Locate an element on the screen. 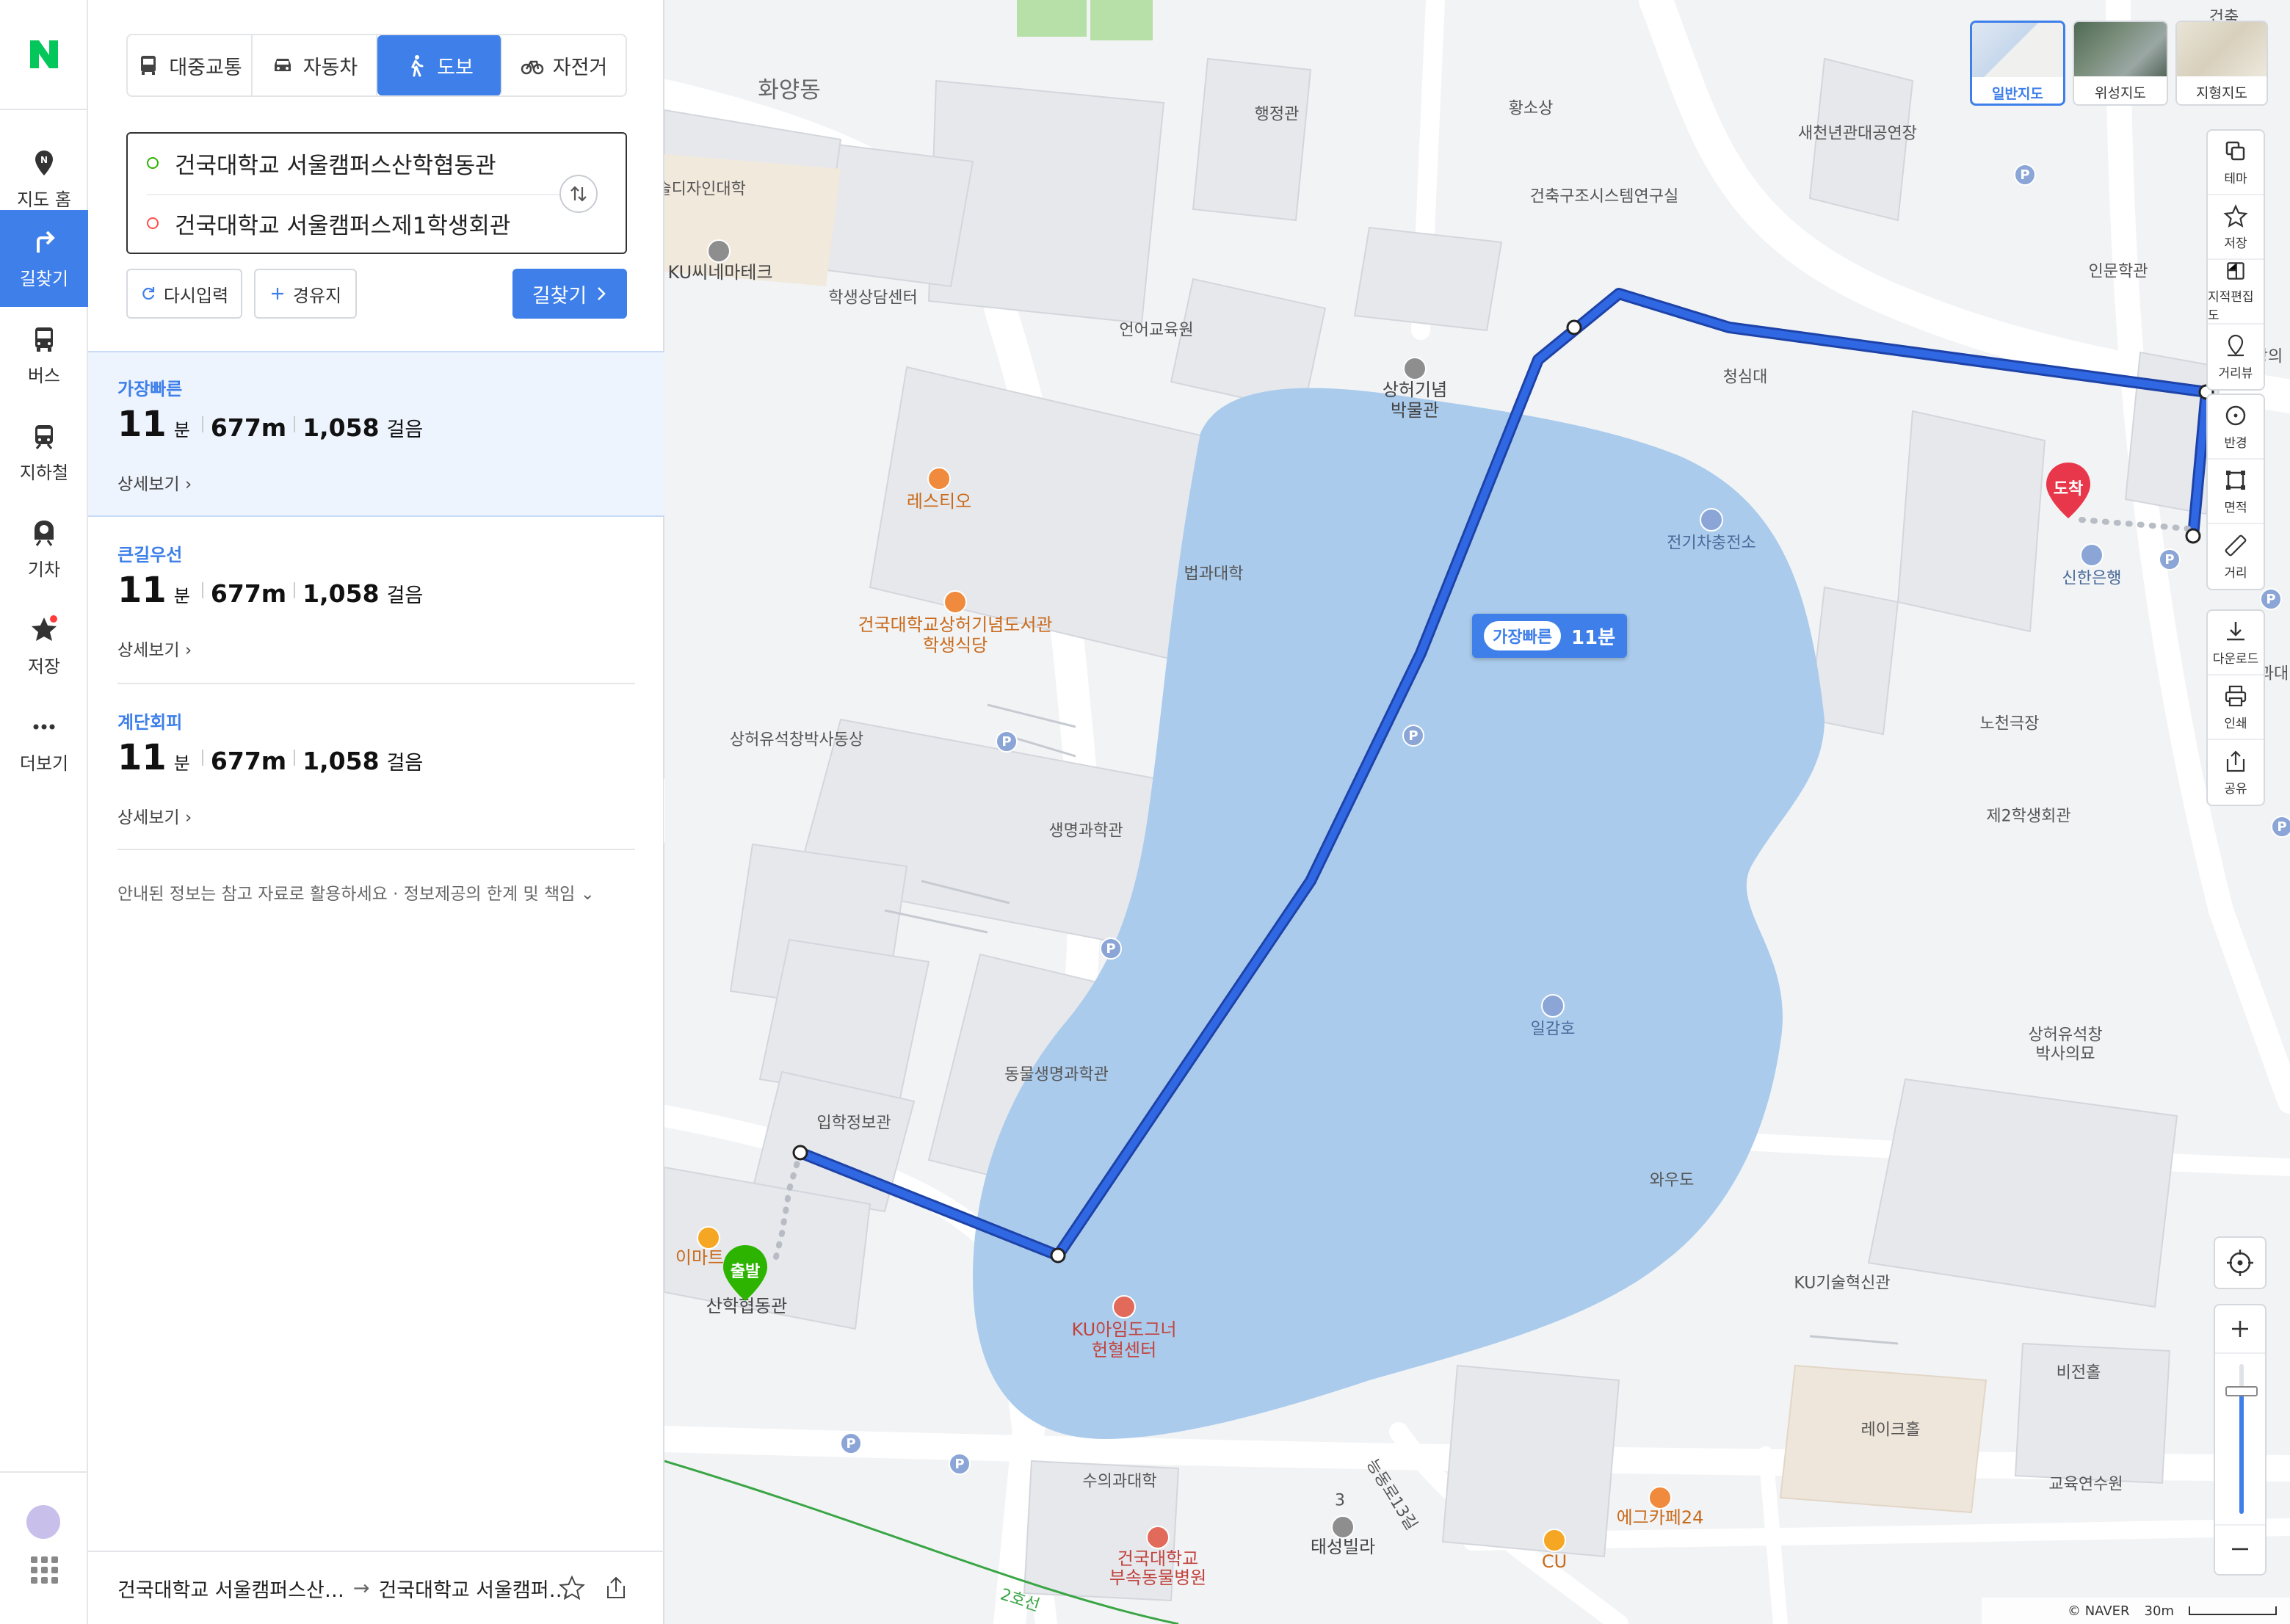 Image resolution: width=2290 pixels, height=1624 pixels. zoom-slider is located at coordinates (2240, 1439).